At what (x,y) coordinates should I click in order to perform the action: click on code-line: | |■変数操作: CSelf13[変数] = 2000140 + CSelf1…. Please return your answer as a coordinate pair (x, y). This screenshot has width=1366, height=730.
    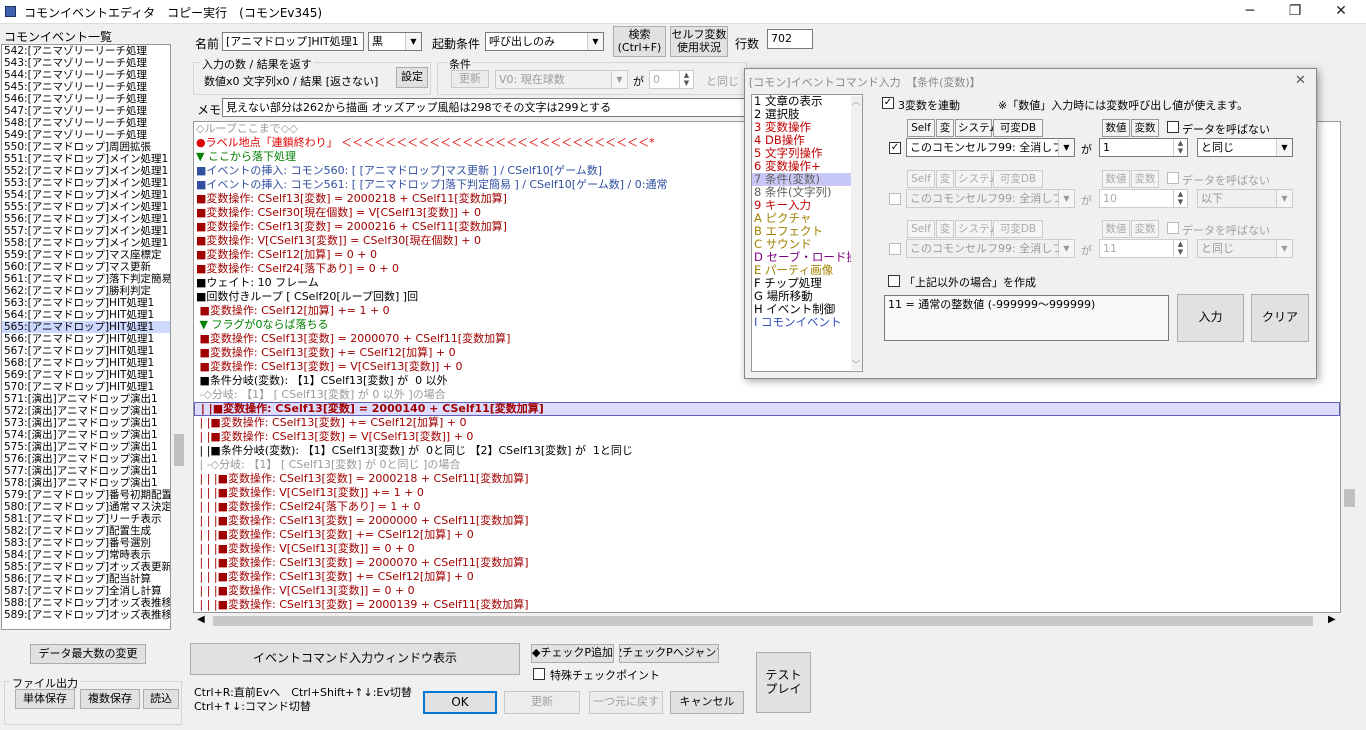
    Looking at the image, I should click on (767, 409).